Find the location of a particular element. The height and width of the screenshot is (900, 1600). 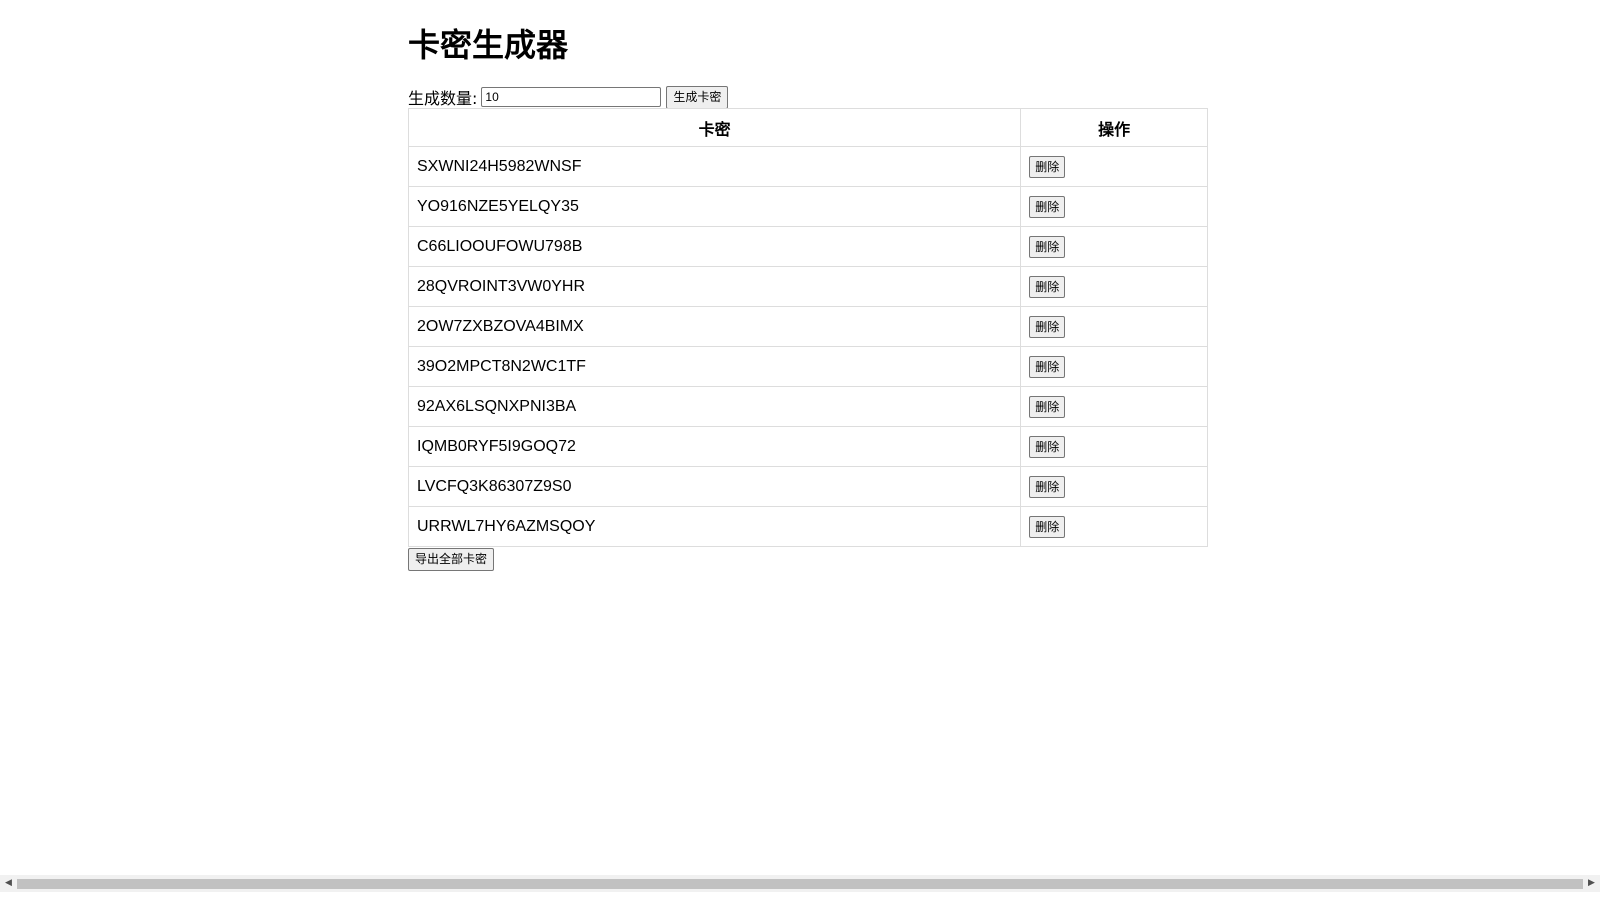

table-row: 28QVROINT3VW0YHR 删除 is located at coordinates (807, 286).